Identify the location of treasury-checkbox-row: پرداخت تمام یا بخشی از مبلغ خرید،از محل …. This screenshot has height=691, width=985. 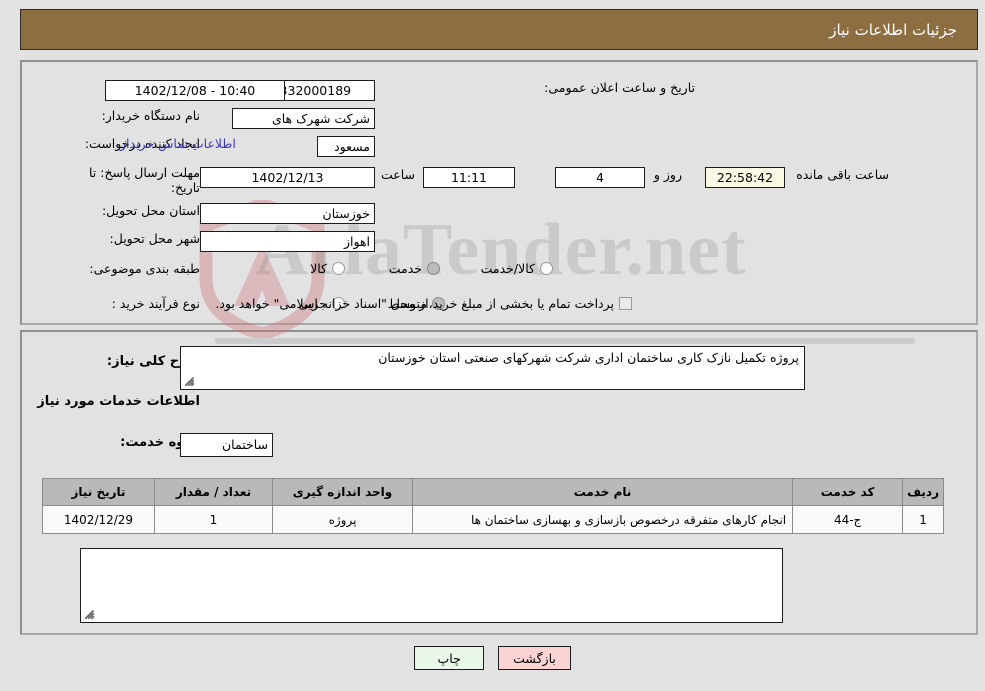
(416, 303).